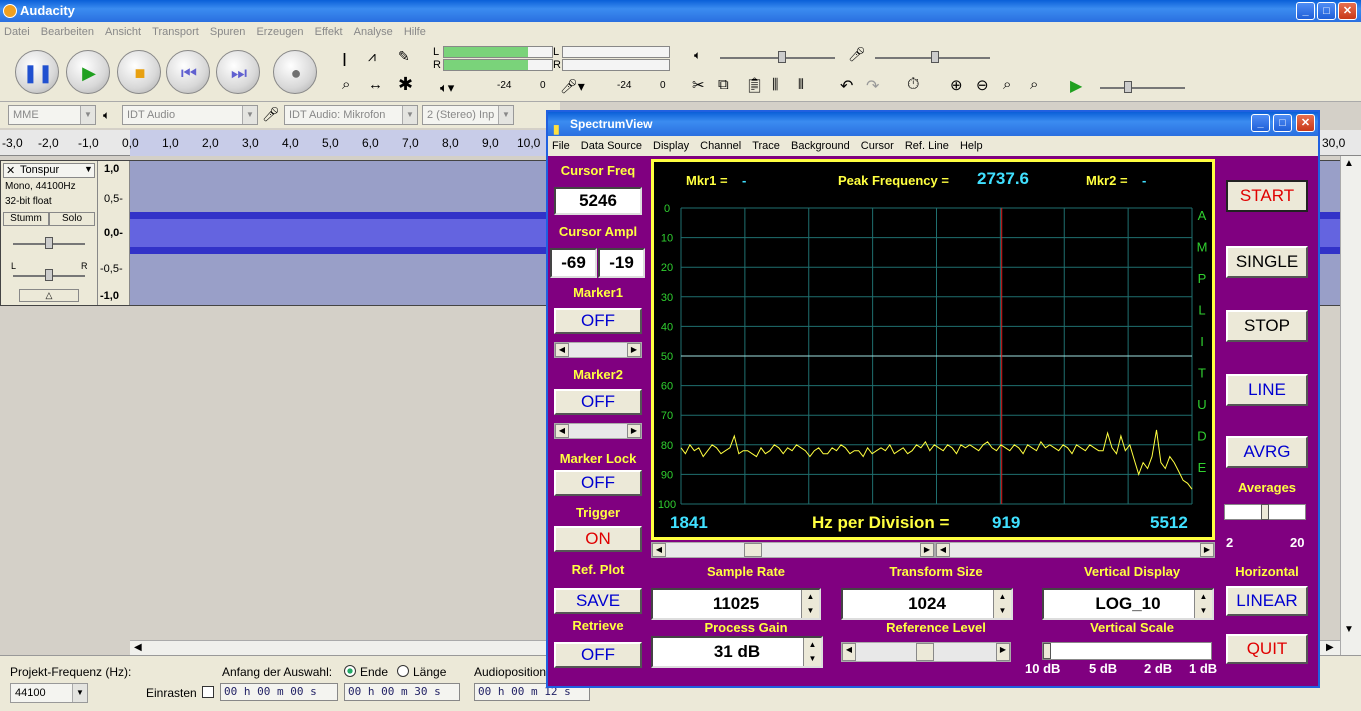 This screenshot has height=711, width=1361. I want to click on length-radio, so click(403, 671).